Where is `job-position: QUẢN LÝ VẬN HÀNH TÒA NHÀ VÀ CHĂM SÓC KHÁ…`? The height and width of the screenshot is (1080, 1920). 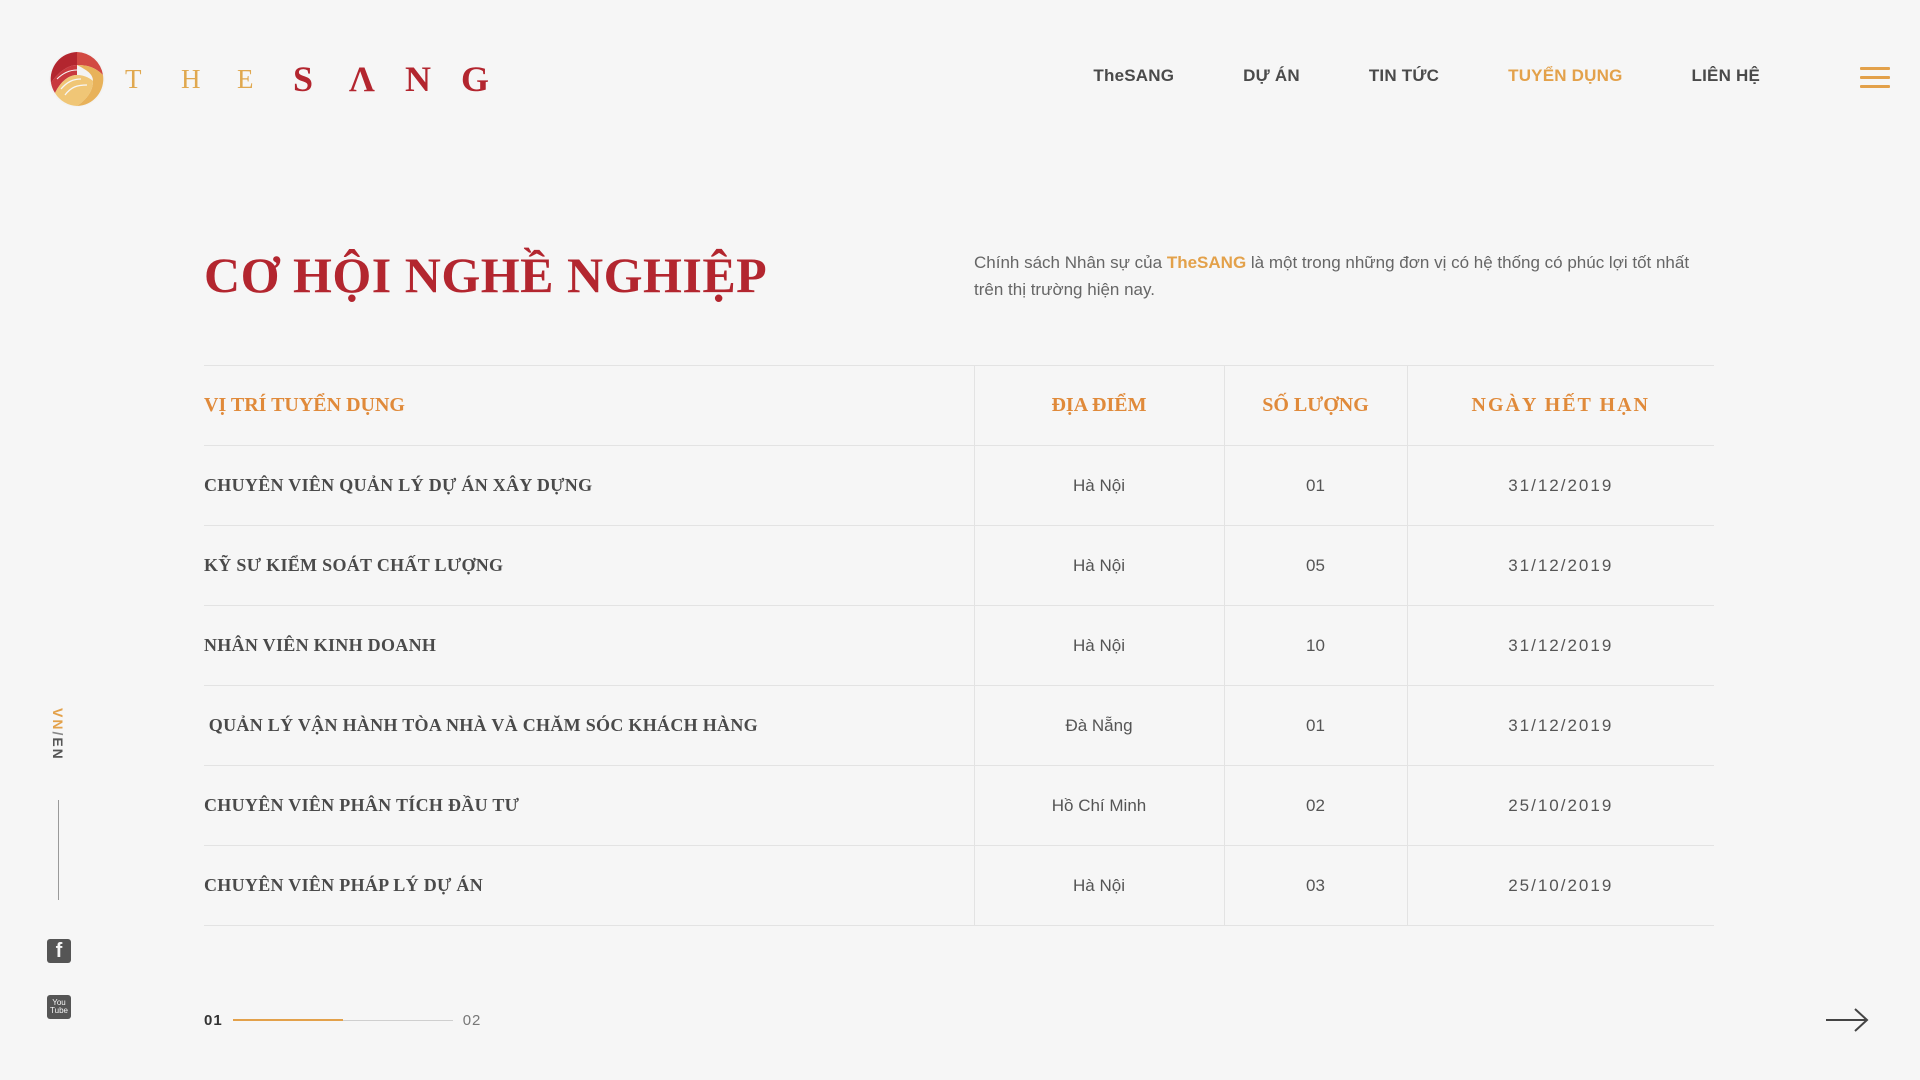 job-position: QUẢN LÝ VẬN HÀNH TÒA NHÀ VÀ CHĂM SÓC KHÁ… is located at coordinates (589, 725).